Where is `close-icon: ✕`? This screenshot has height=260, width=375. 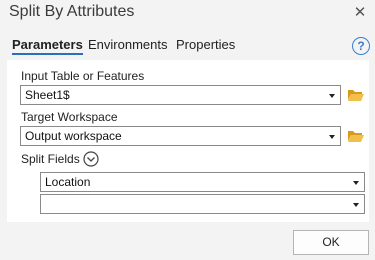
close-icon: ✕ is located at coordinates (360, 13).